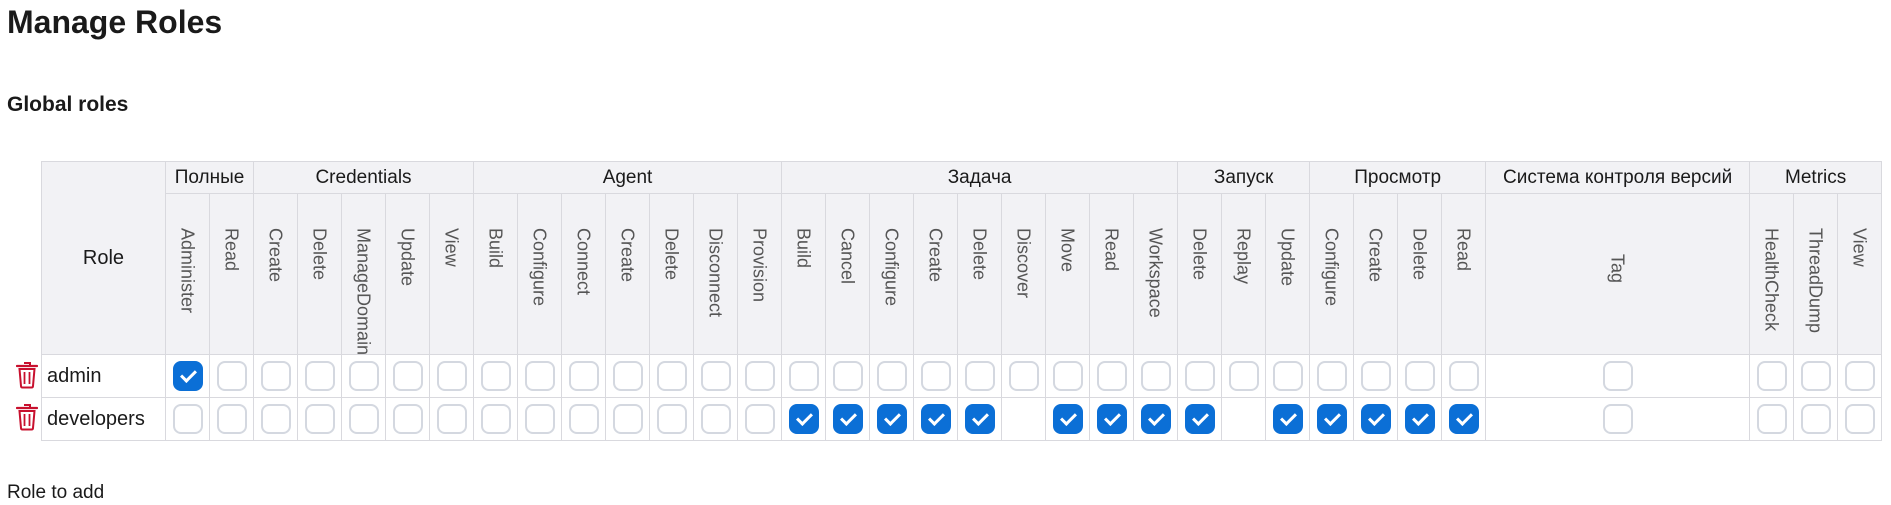  I want to click on permission-group-1: Credentials, so click(364, 177).